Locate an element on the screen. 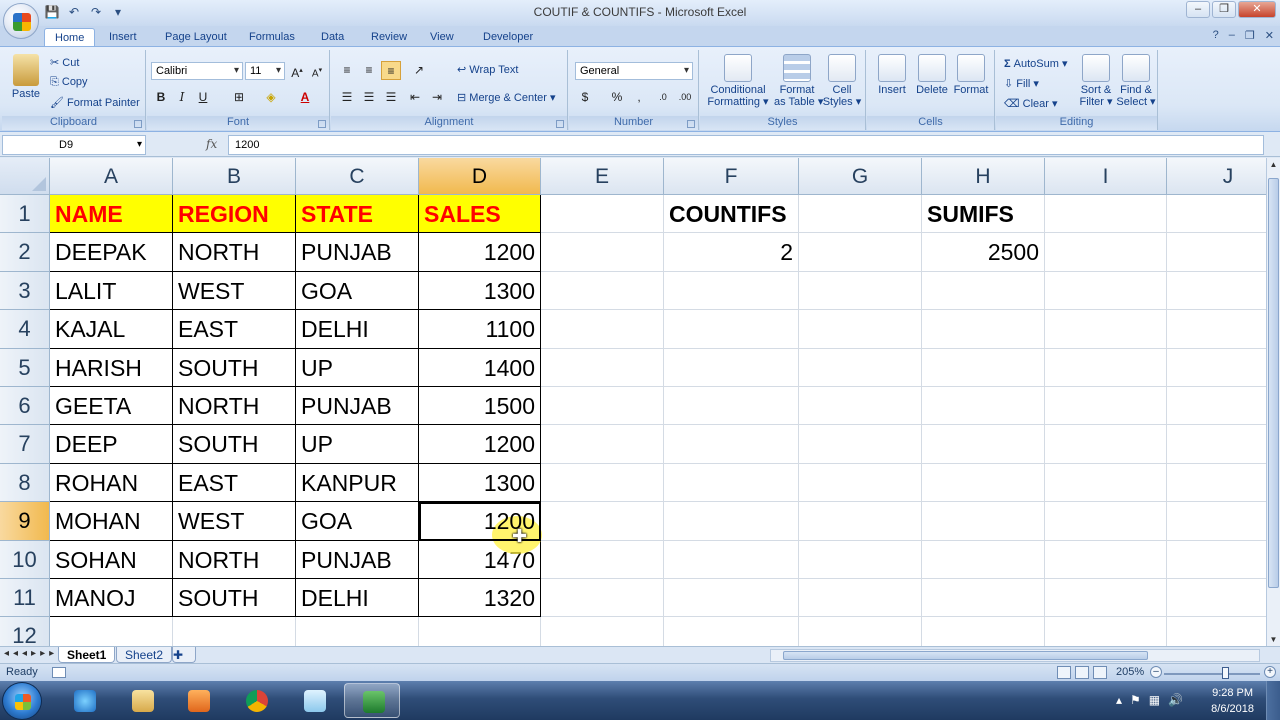 The height and width of the screenshot is (720, 1280). ribbon-minimize-icon: – is located at coordinates (1232, 35).